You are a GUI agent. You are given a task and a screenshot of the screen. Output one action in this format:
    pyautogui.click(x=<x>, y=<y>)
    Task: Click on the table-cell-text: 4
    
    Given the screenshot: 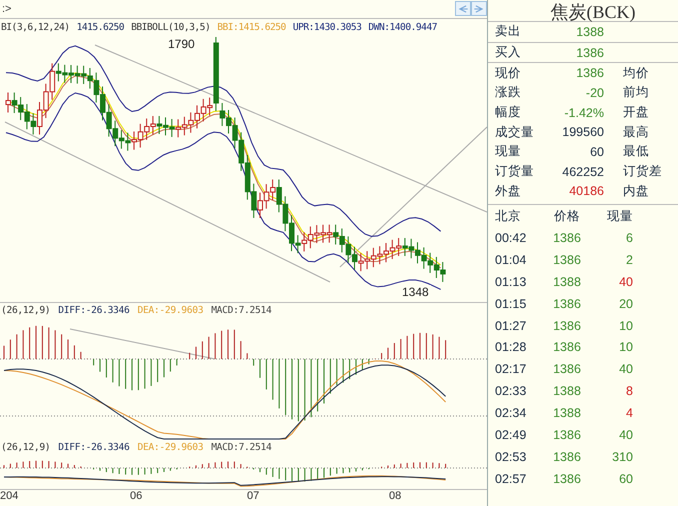 What is the action you would take?
    pyautogui.click(x=629, y=413)
    